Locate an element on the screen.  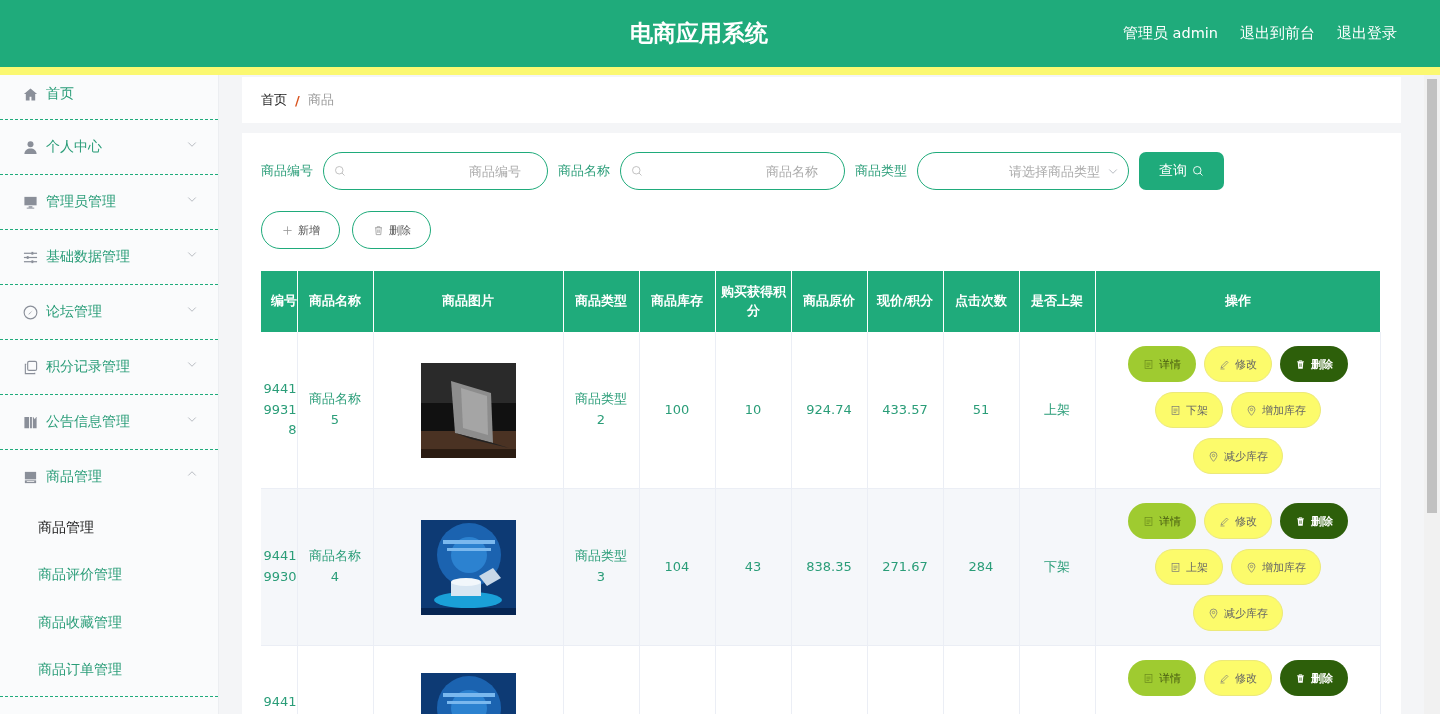
column-header: 商品库存 is located at coordinates (677, 301).